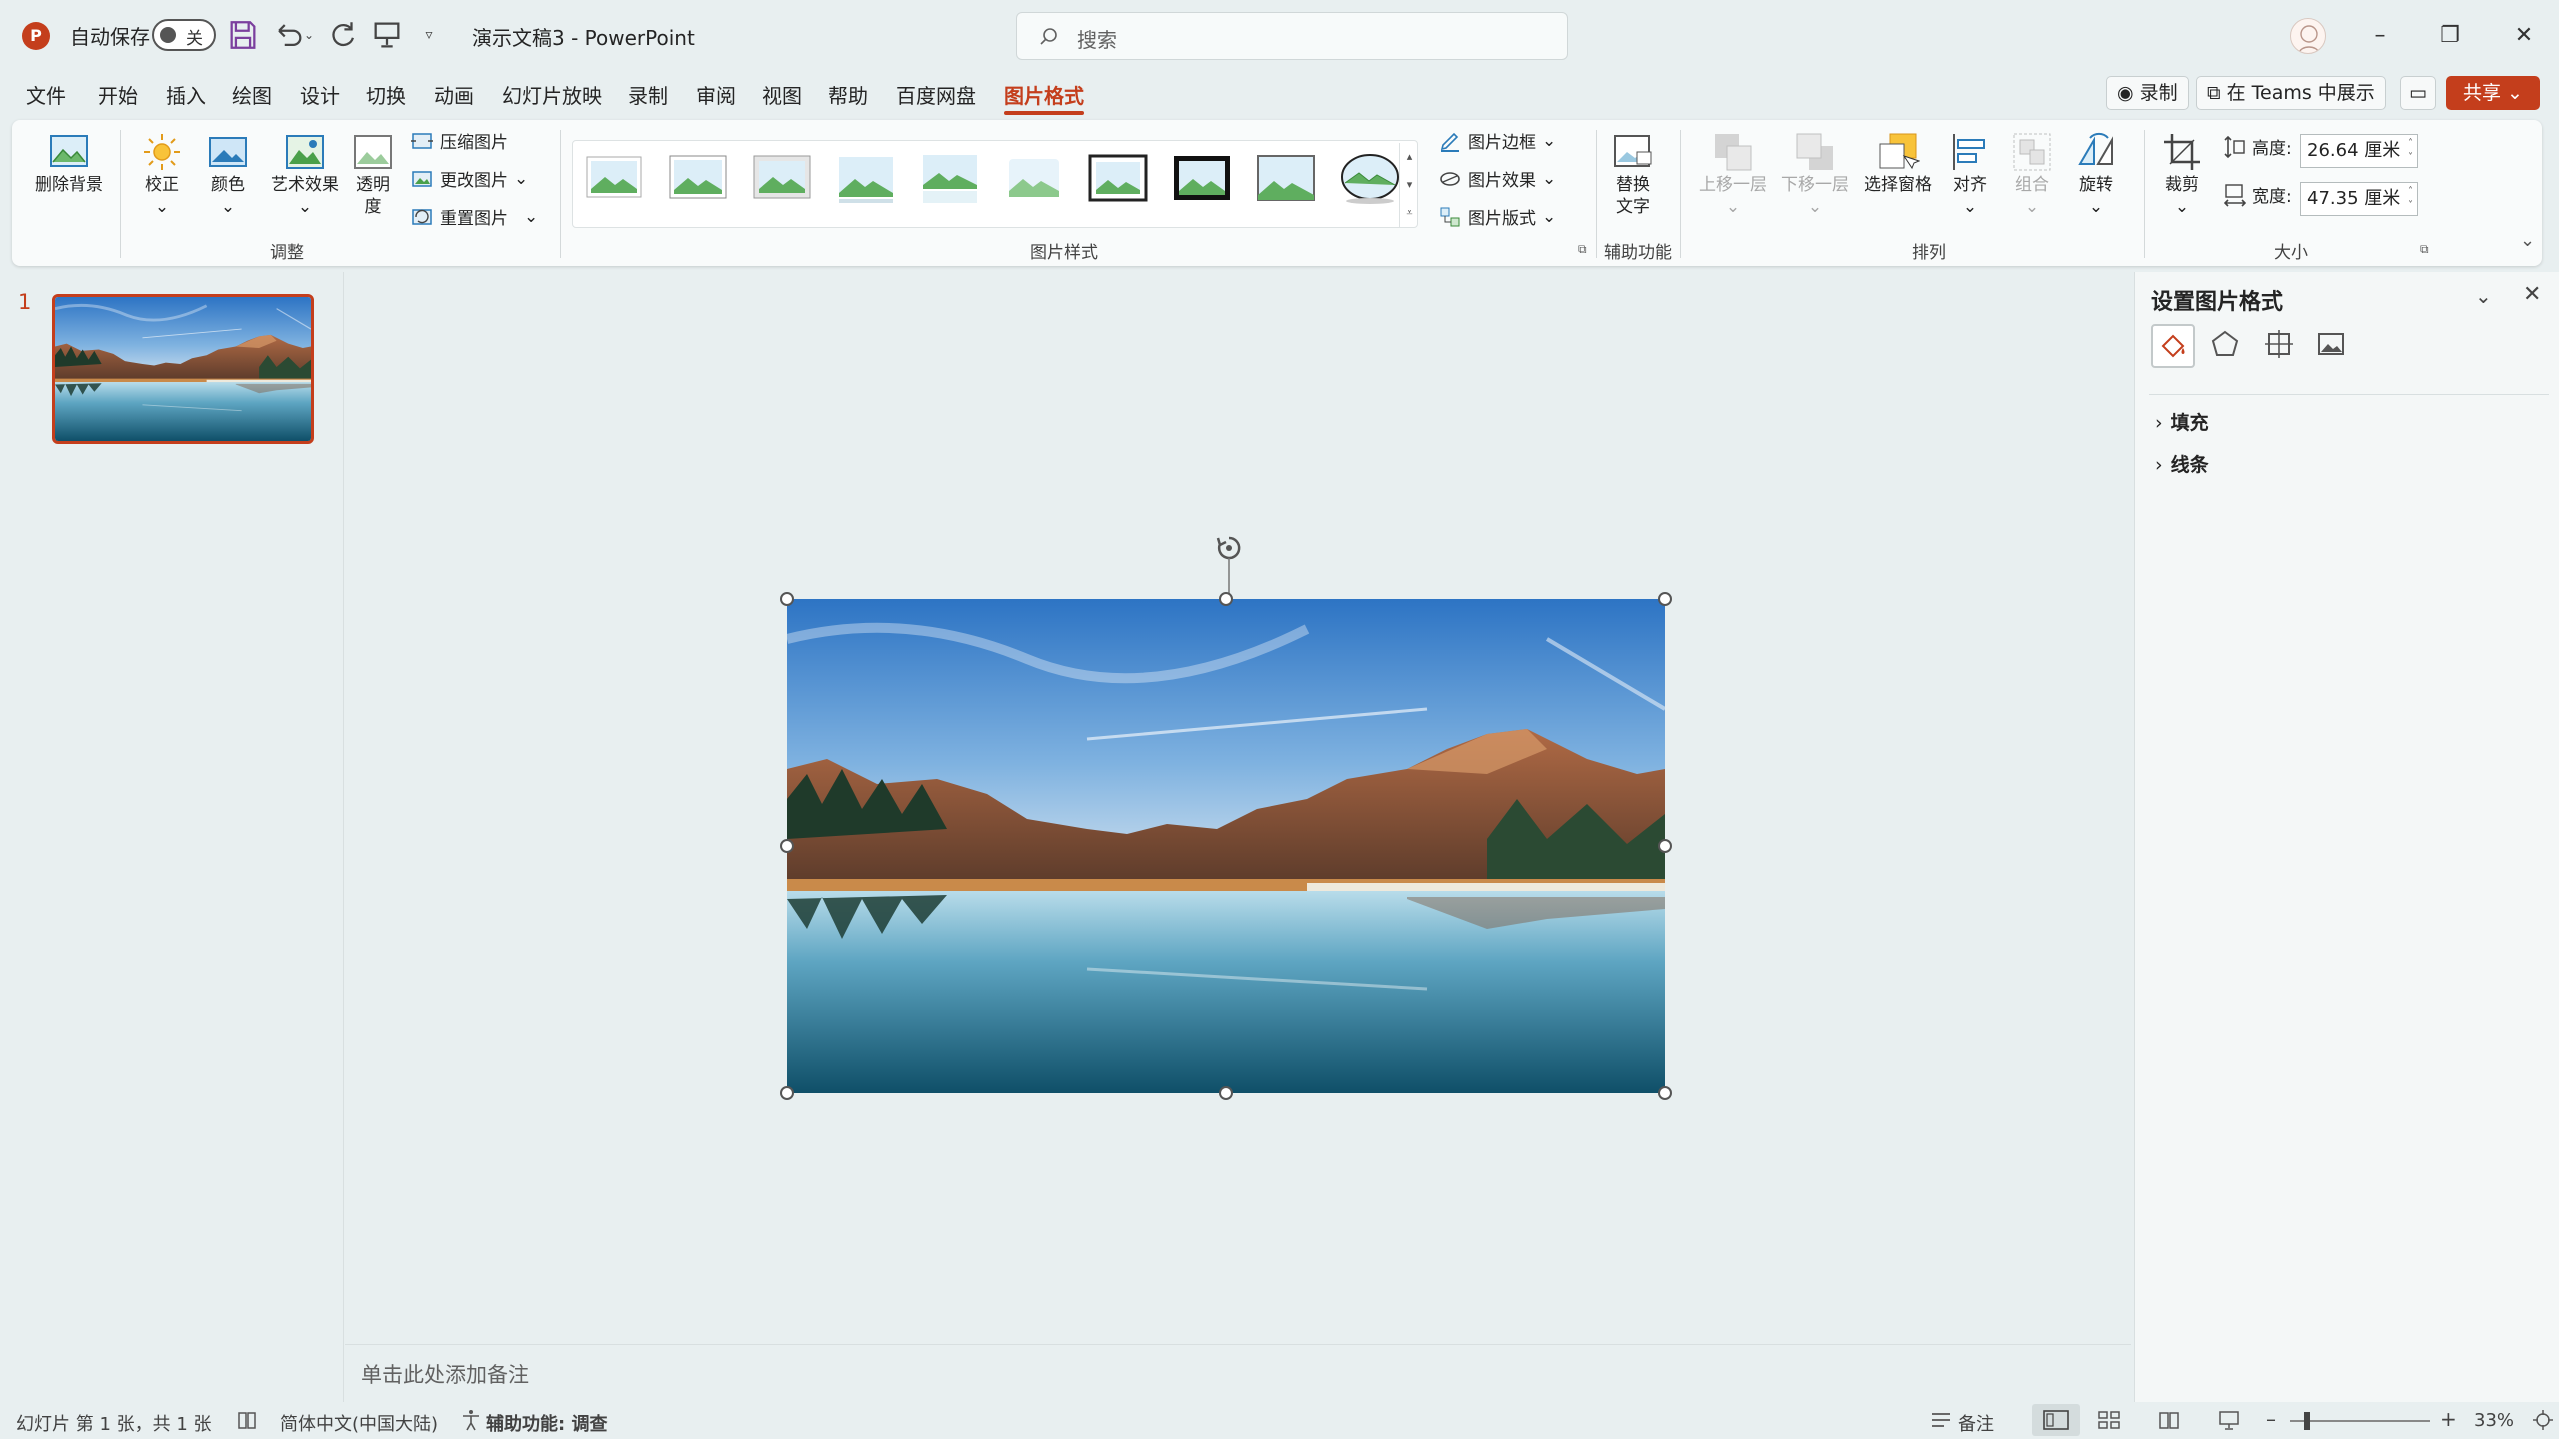  What do you see at coordinates (1226, 846) in the screenshot?
I see `landscape-picture` at bounding box center [1226, 846].